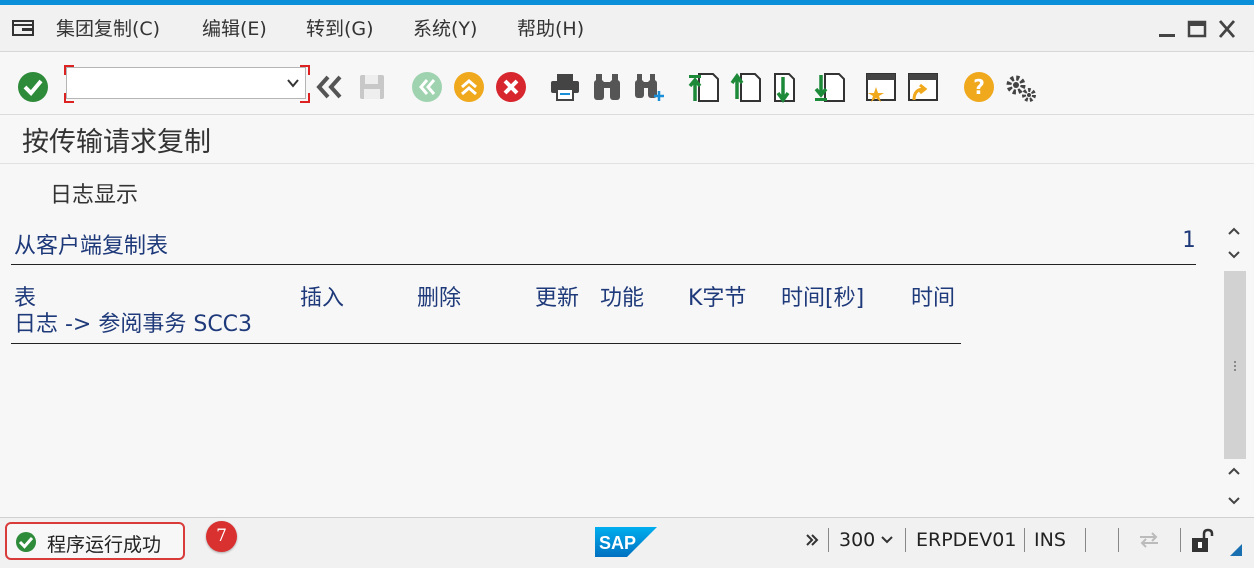  What do you see at coordinates (91, 246) in the screenshot?
I see `report-title: 从客户端复制表` at bounding box center [91, 246].